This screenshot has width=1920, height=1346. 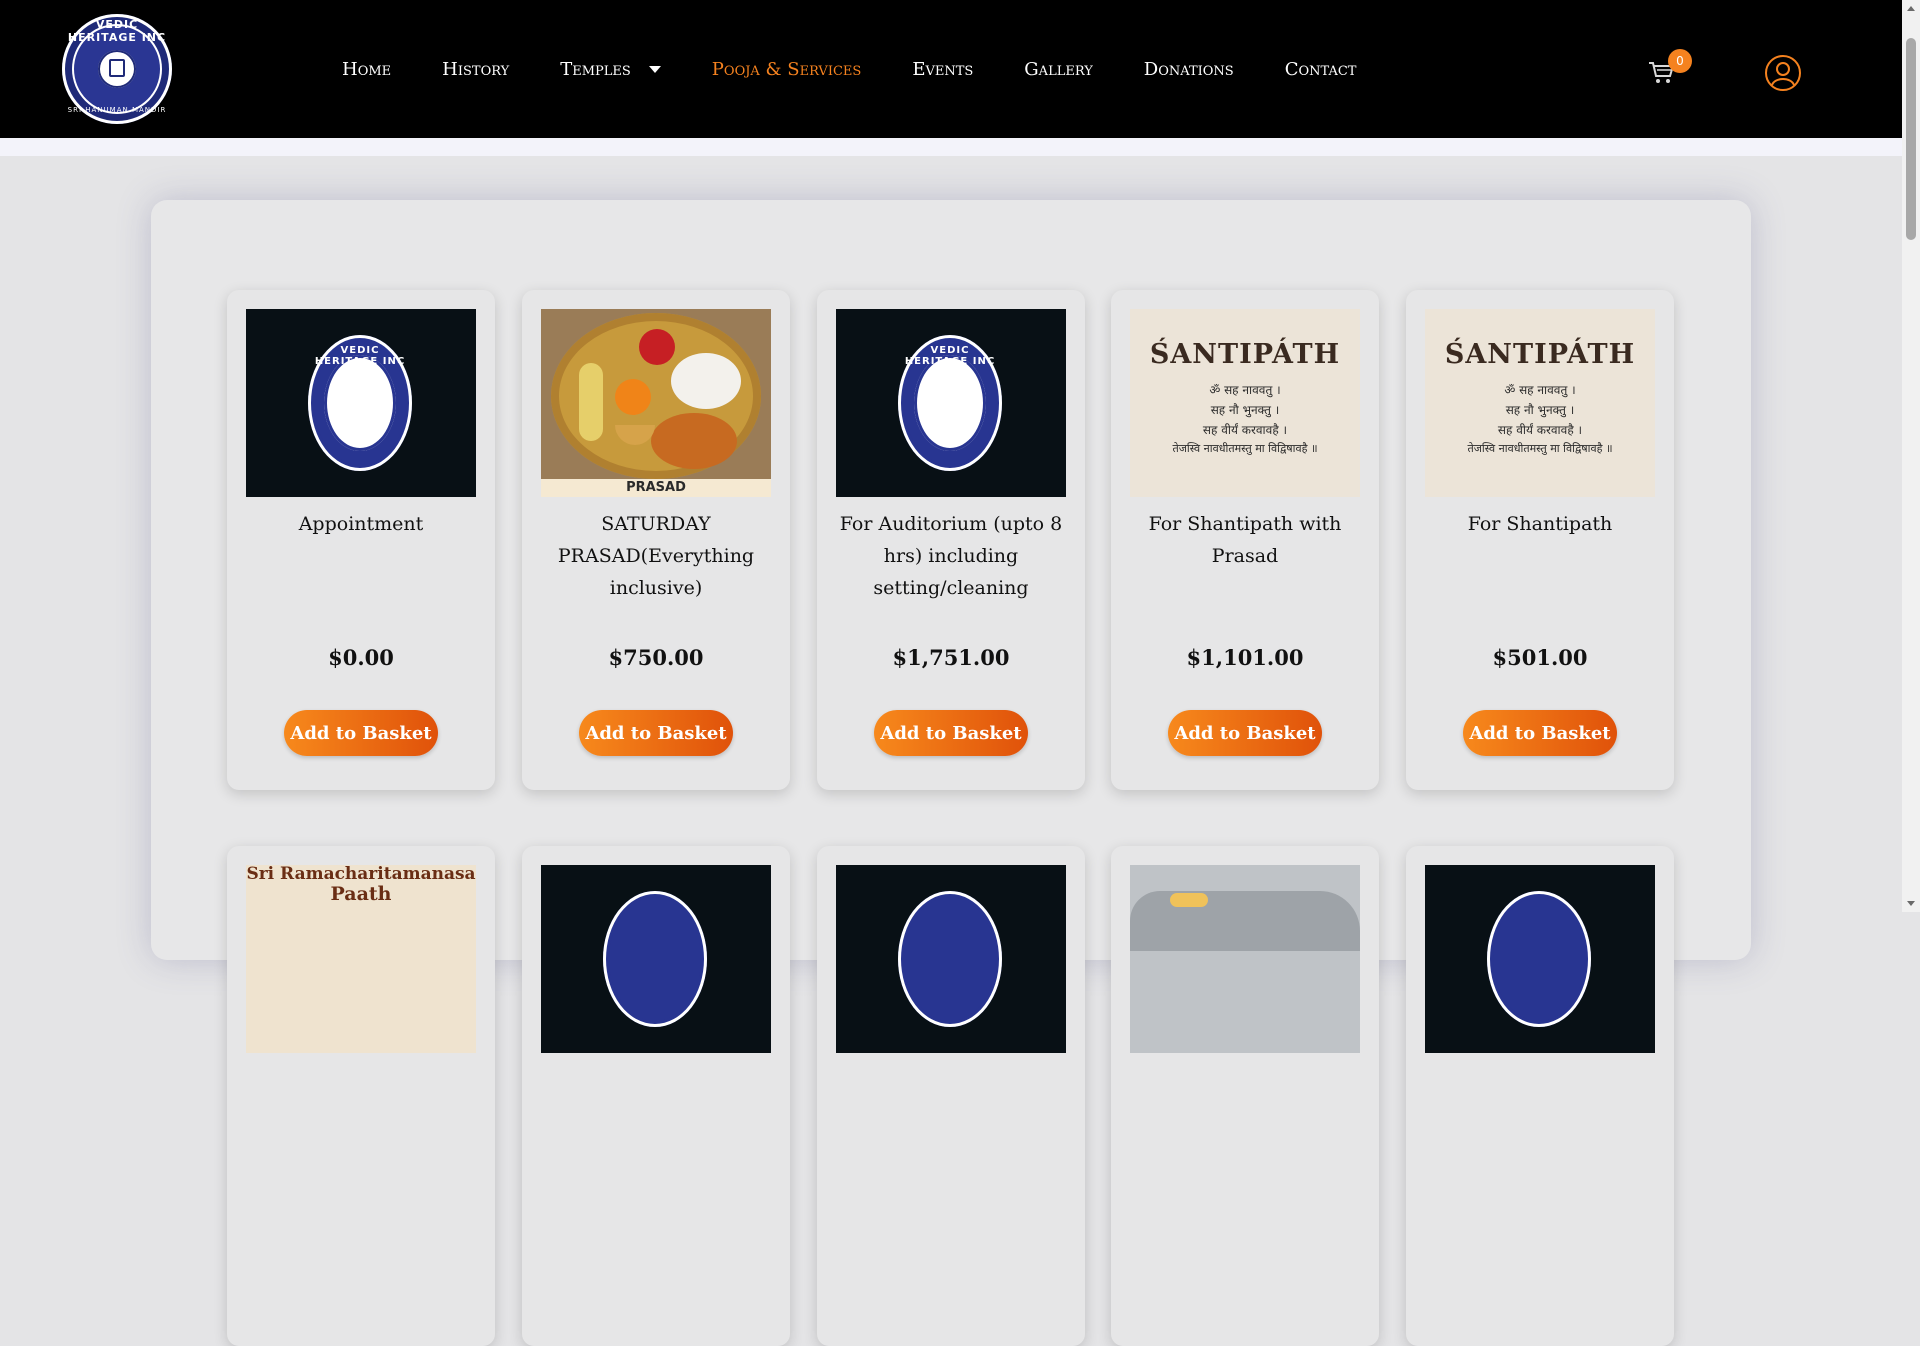 What do you see at coordinates (1245, 921) in the screenshot?
I see `car-icon` at bounding box center [1245, 921].